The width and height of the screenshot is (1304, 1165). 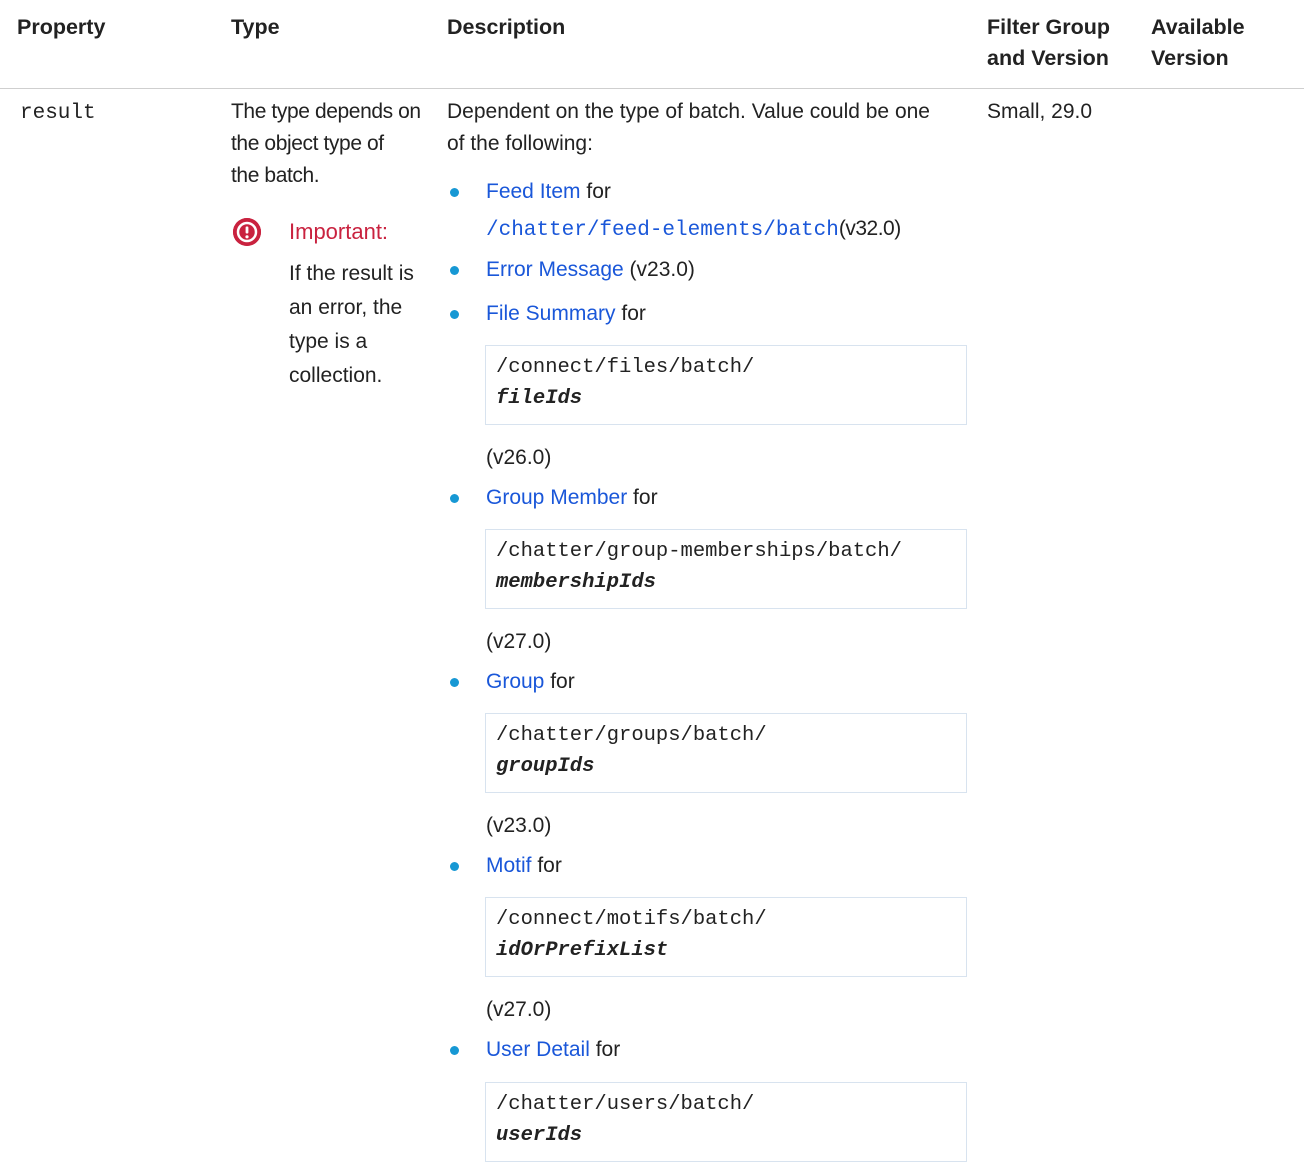 What do you see at coordinates (726, 753) in the screenshot?
I see `code-block-groups-batch: /chatter/groups/batch/ groupIds` at bounding box center [726, 753].